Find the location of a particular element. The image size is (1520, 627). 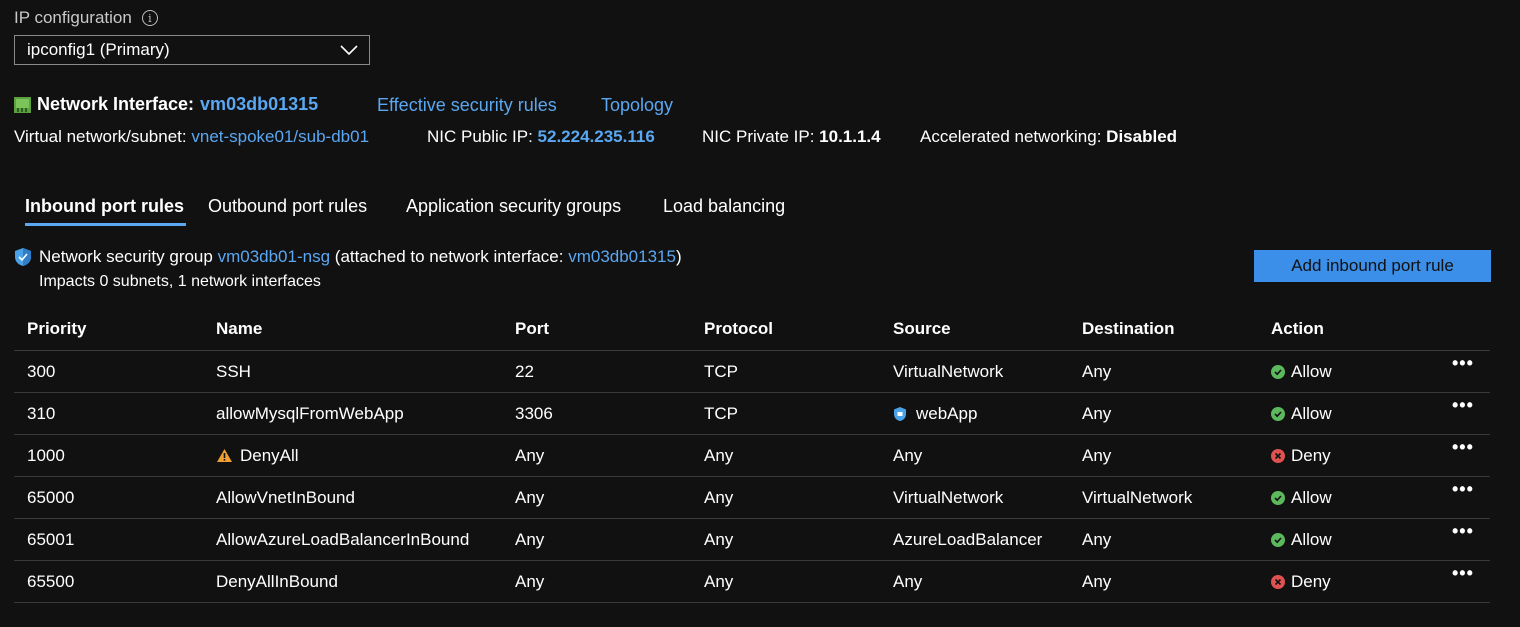

nsg-attached-nic-link: vm03db01315 is located at coordinates (622, 257).